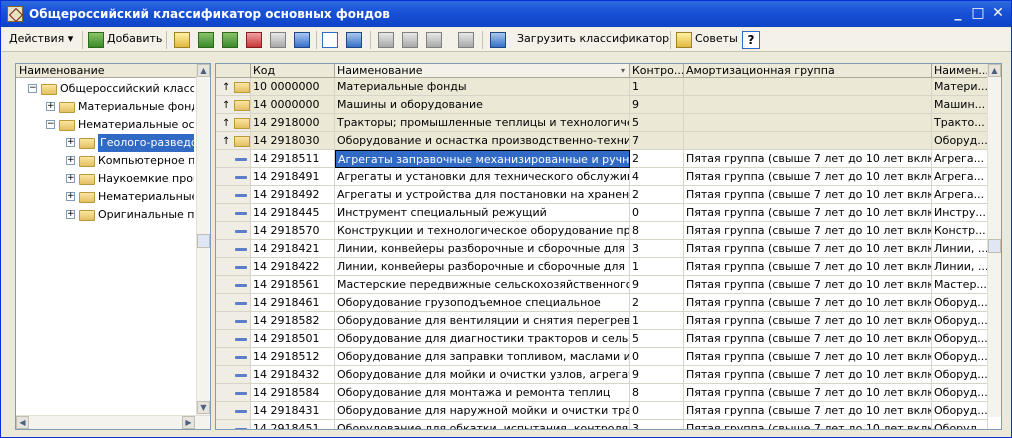 This screenshot has height=438, width=1012. Describe the element at coordinates (22, 422) in the screenshot. I see `scroll-left-icon: ◀` at that location.